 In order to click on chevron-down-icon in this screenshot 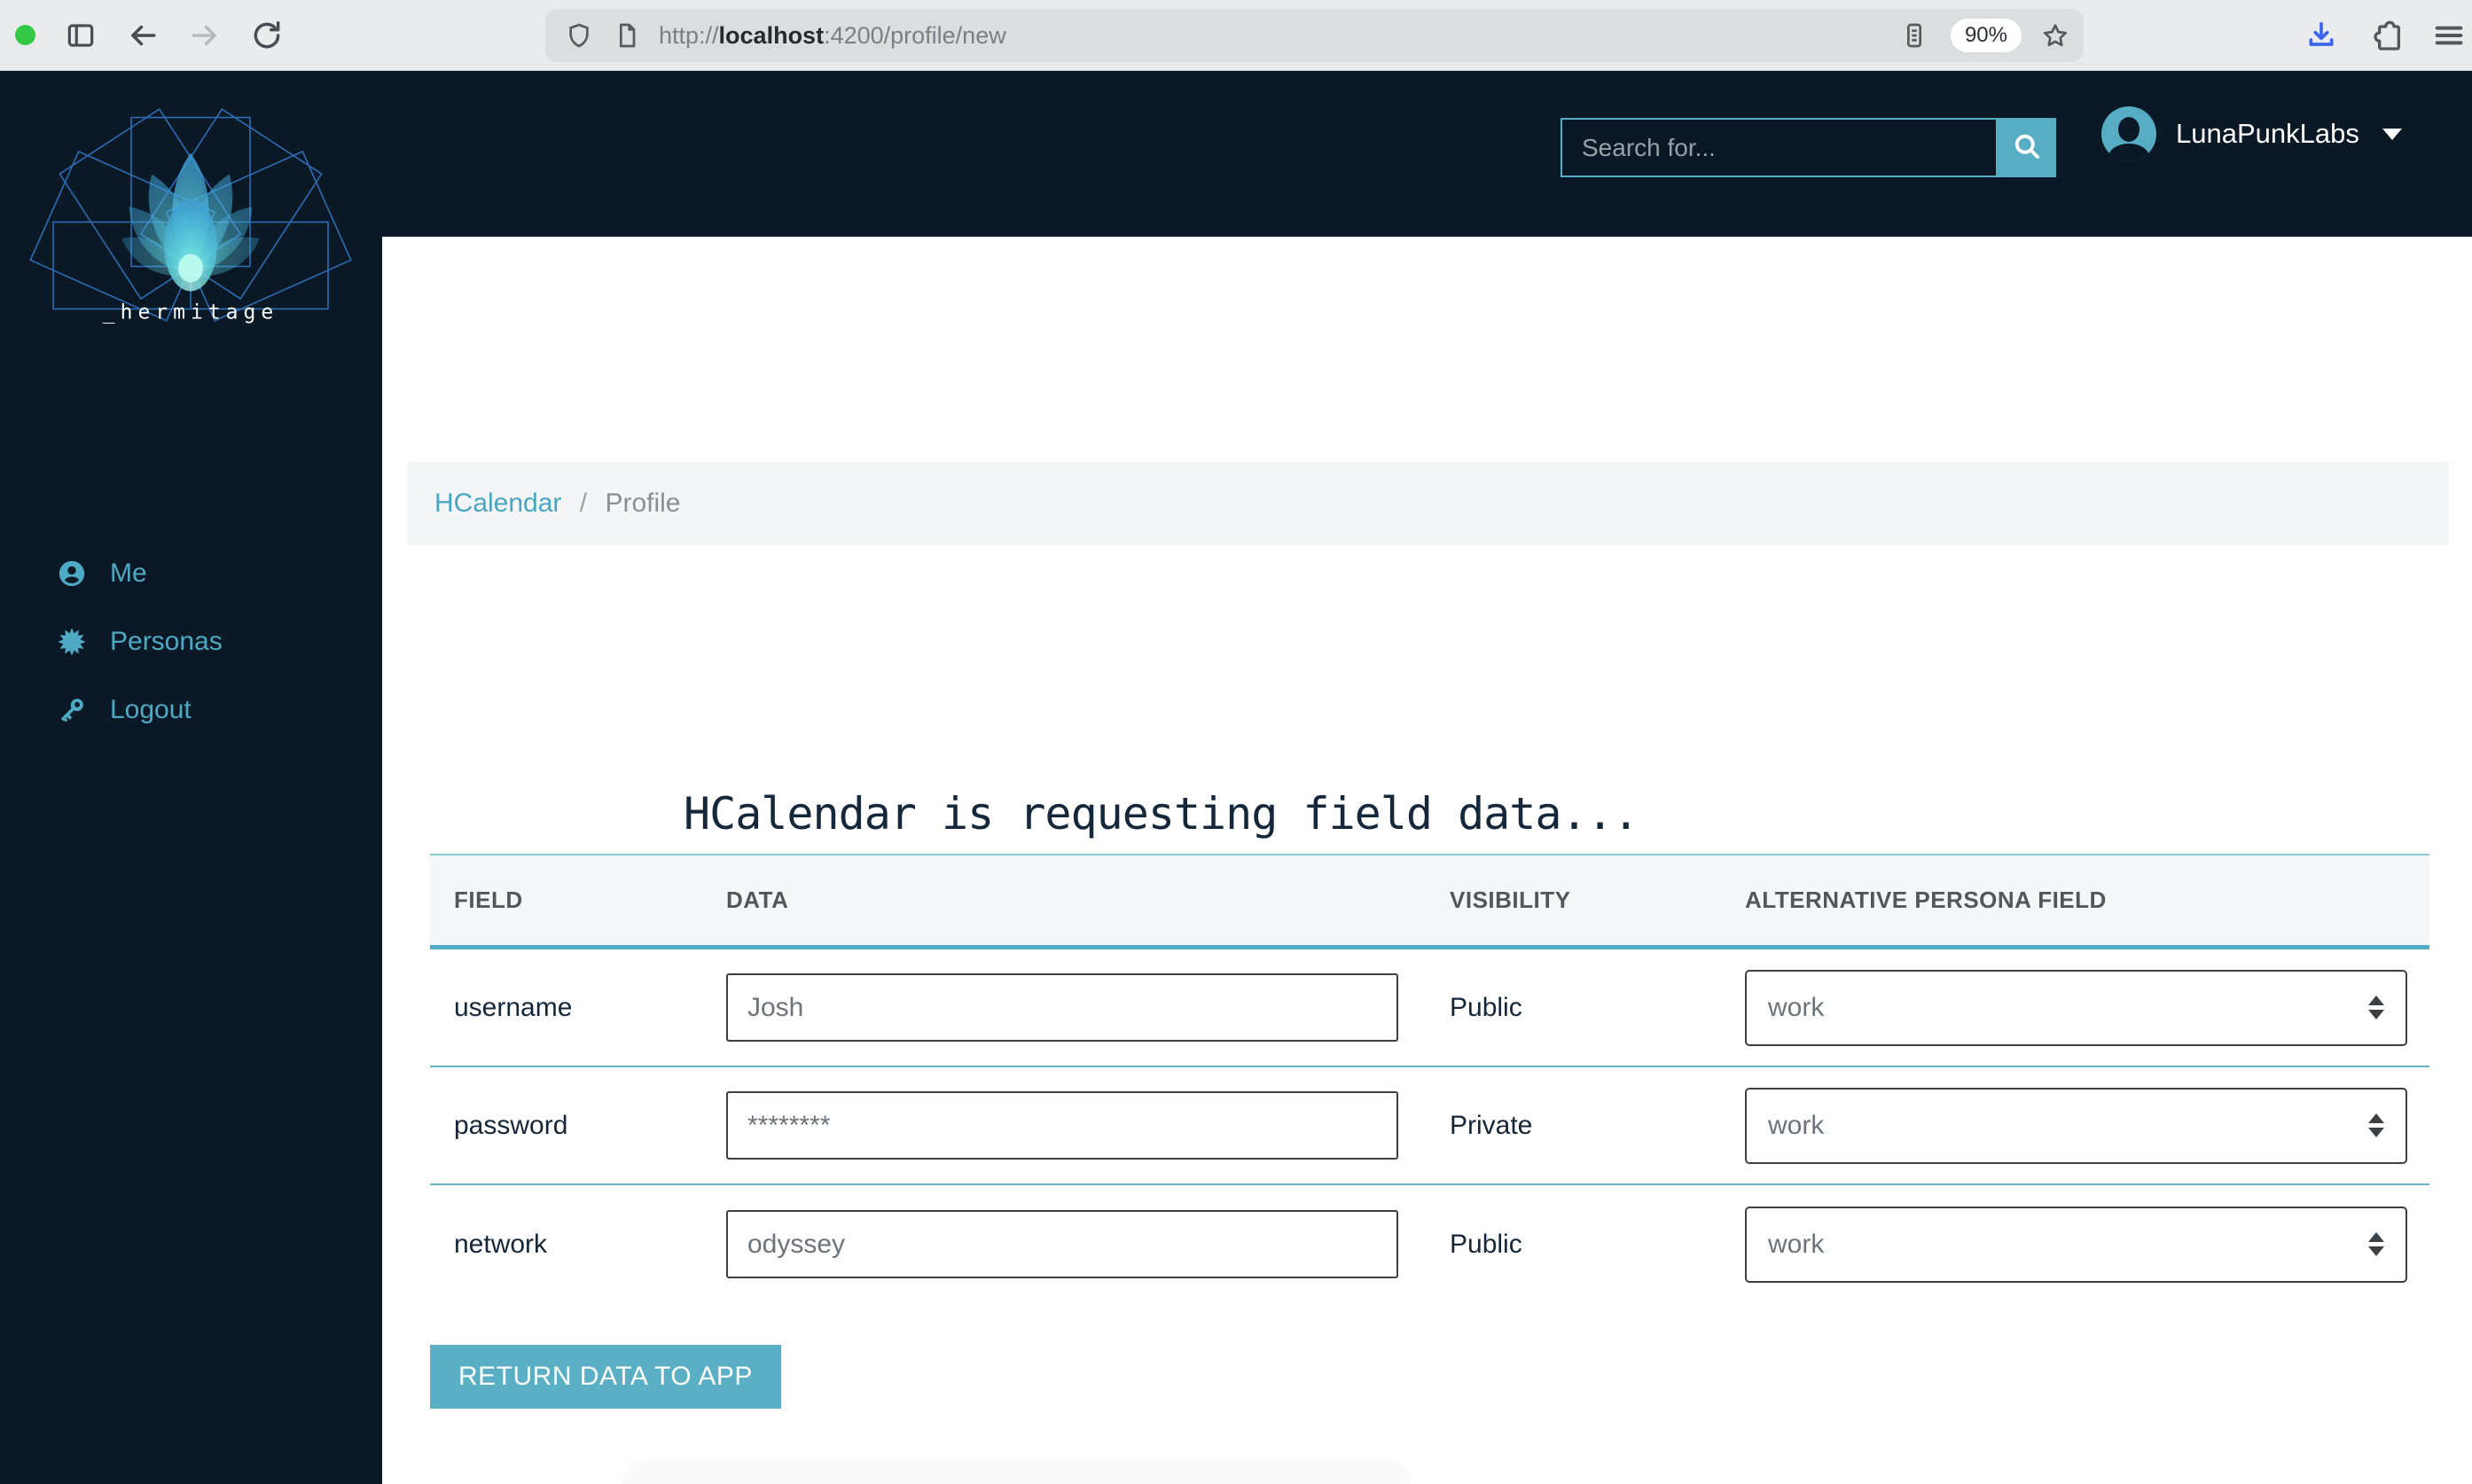, I will do `click(2392, 134)`.